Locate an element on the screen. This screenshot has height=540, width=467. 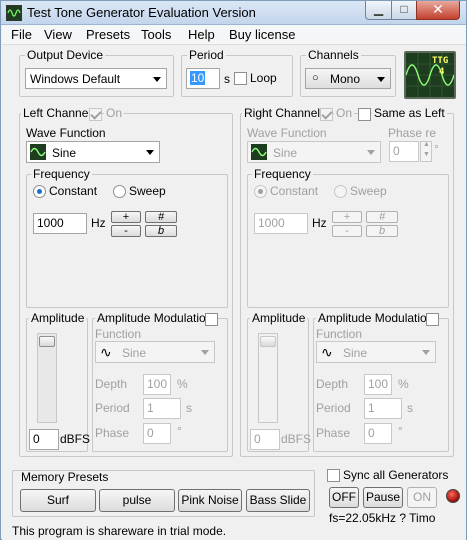
left-freq-minus-button: - is located at coordinates (126, 231).